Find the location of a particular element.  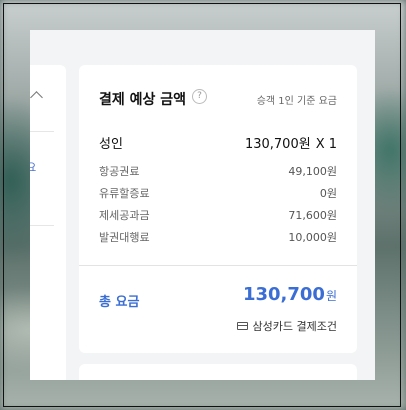

credit-card-icon is located at coordinates (242, 326).